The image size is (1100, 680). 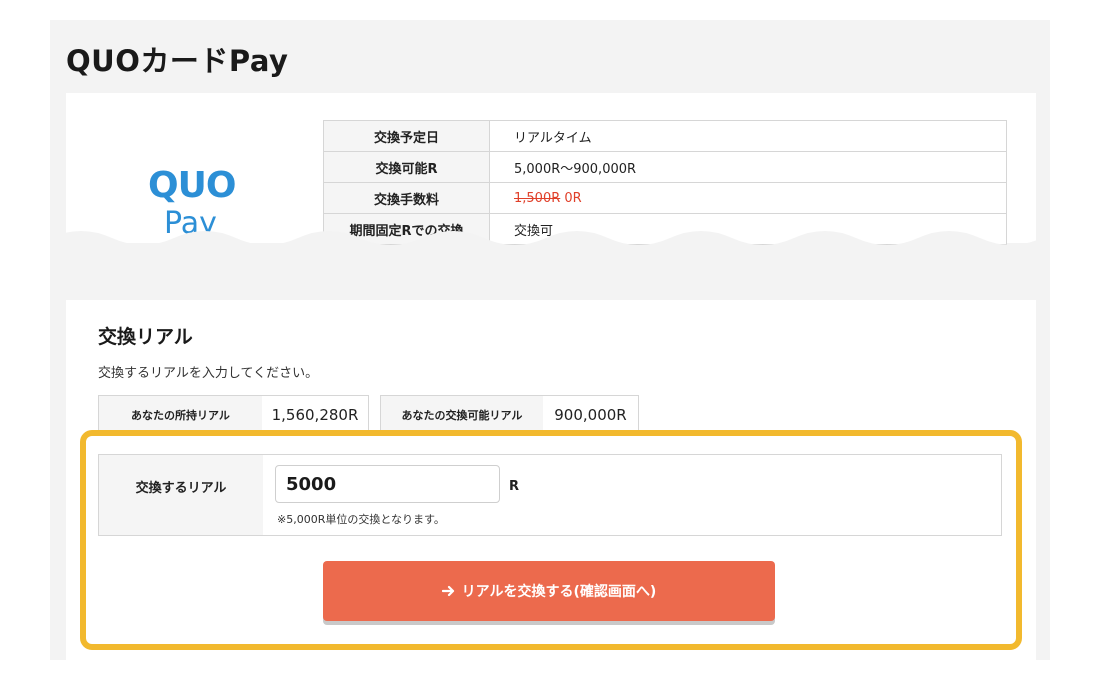 I want to click on new-fee: 0R, so click(x=573, y=198).